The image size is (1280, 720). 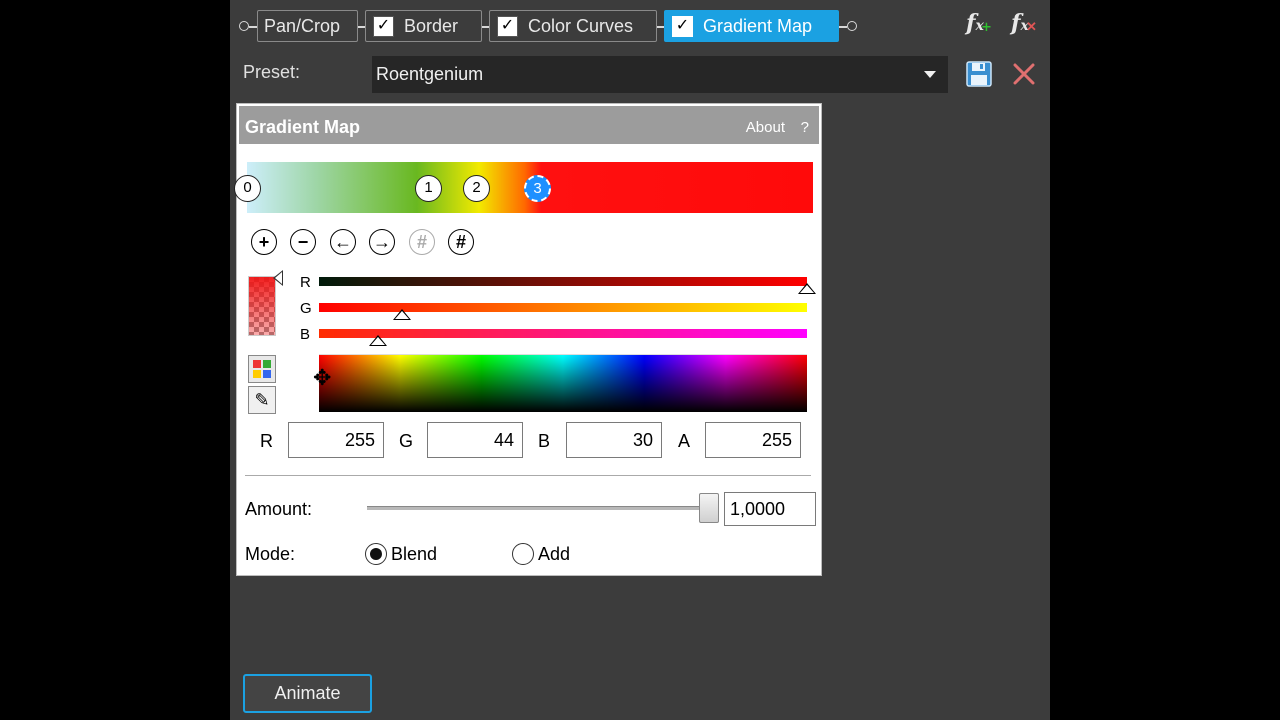 I want to click on eyedropper-icon: ✎, so click(x=262, y=400).